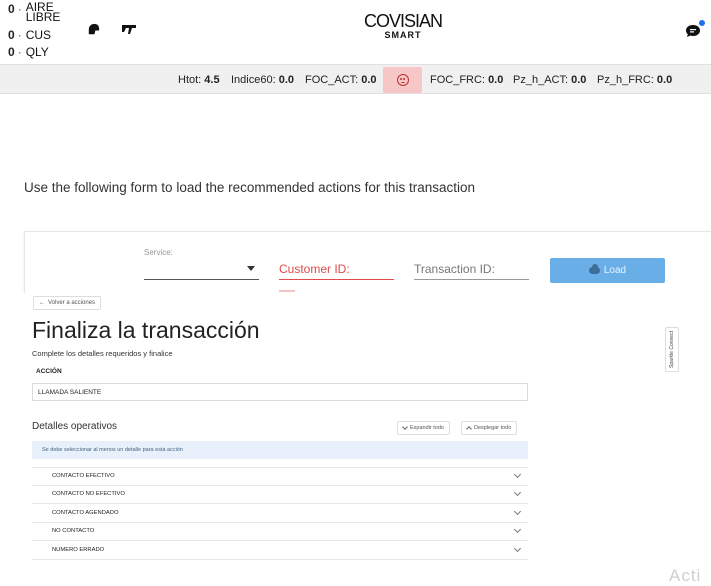 This screenshot has width=711, height=586. Describe the element at coordinates (615, 270) in the screenshot. I see `load-label: Load` at that location.